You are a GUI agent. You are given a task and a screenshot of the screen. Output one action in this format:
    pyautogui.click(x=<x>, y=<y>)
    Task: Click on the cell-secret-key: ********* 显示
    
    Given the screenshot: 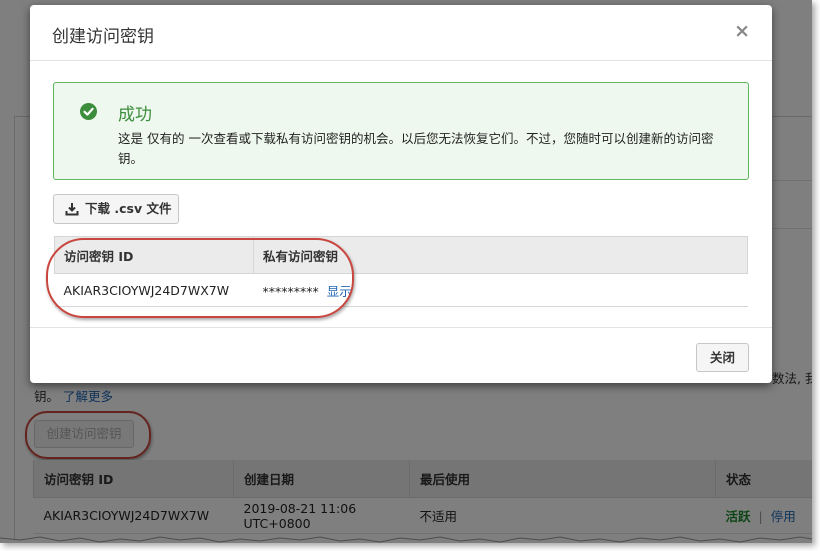 What is the action you would take?
    pyautogui.click(x=500, y=290)
    